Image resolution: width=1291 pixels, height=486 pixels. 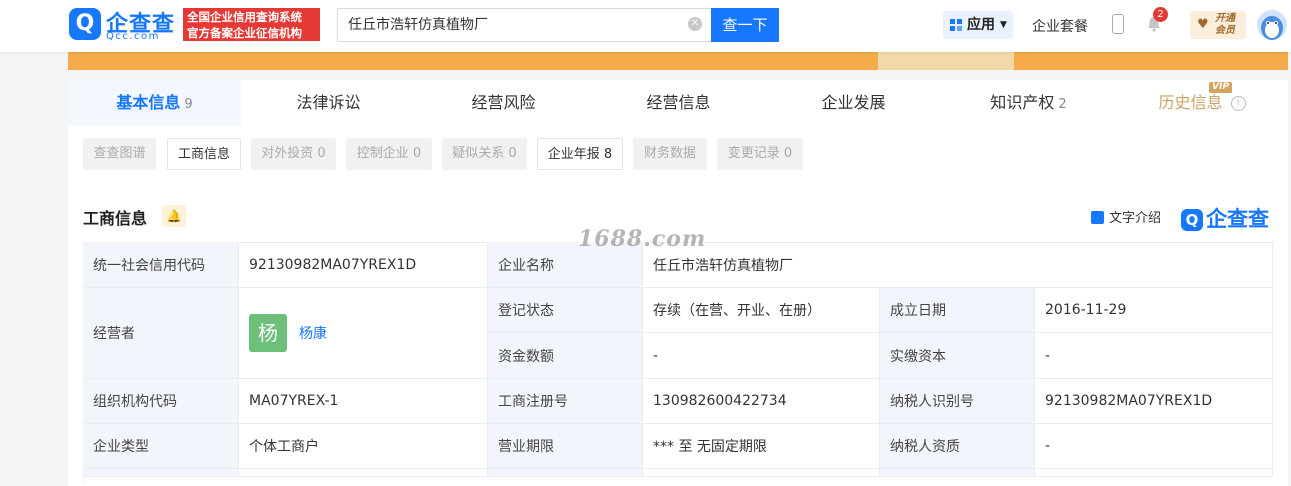 I want to click on info-icon: i, so click(x=1238, y=103).